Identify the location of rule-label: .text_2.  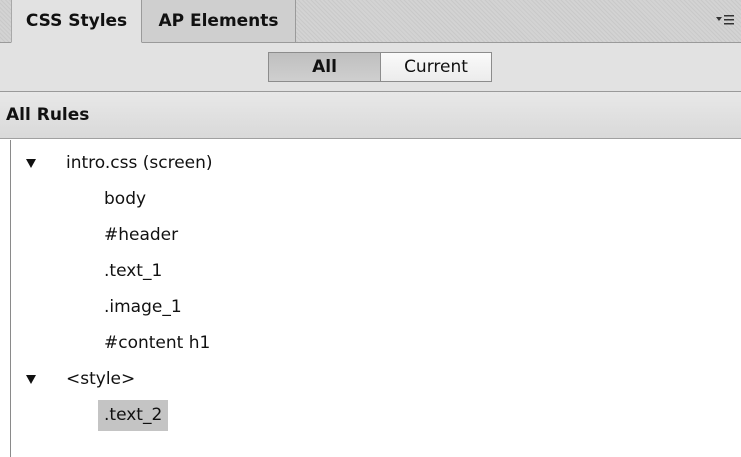
(133, 415).